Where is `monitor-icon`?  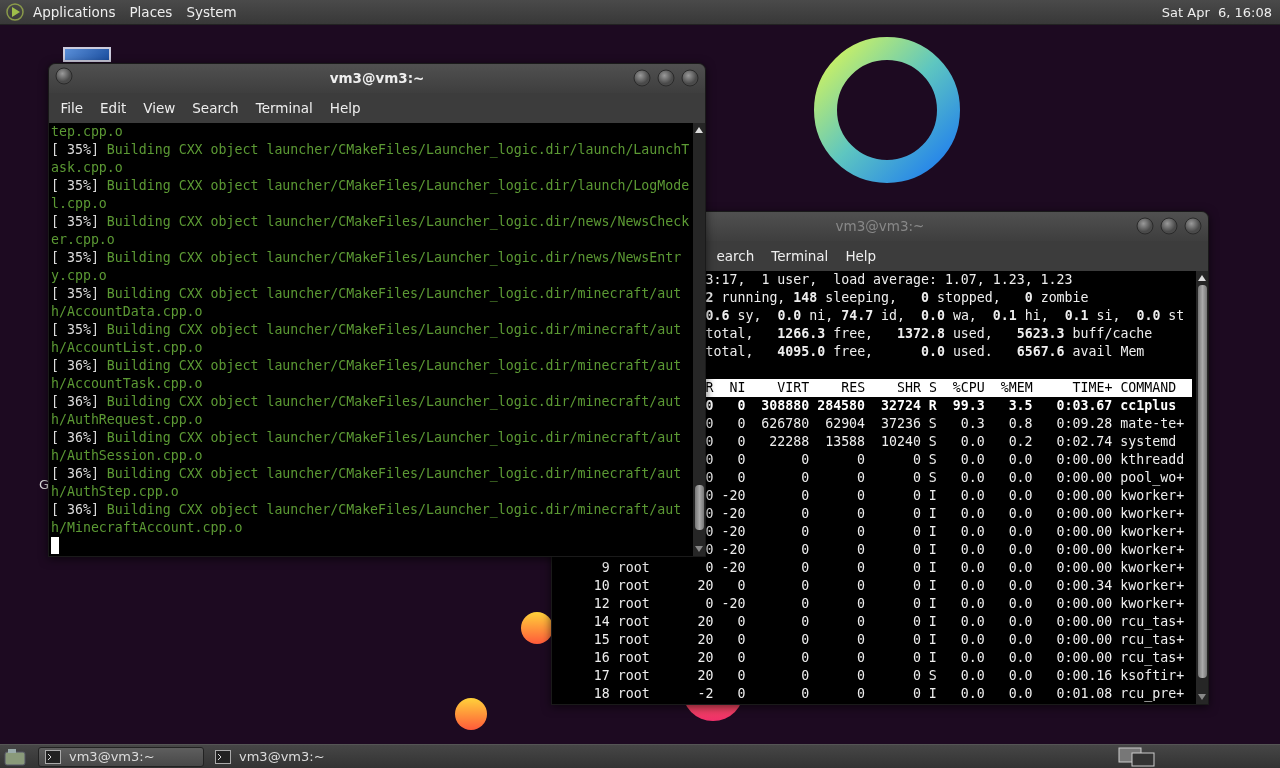 monitor-icon is located at coordinates (87, 54).